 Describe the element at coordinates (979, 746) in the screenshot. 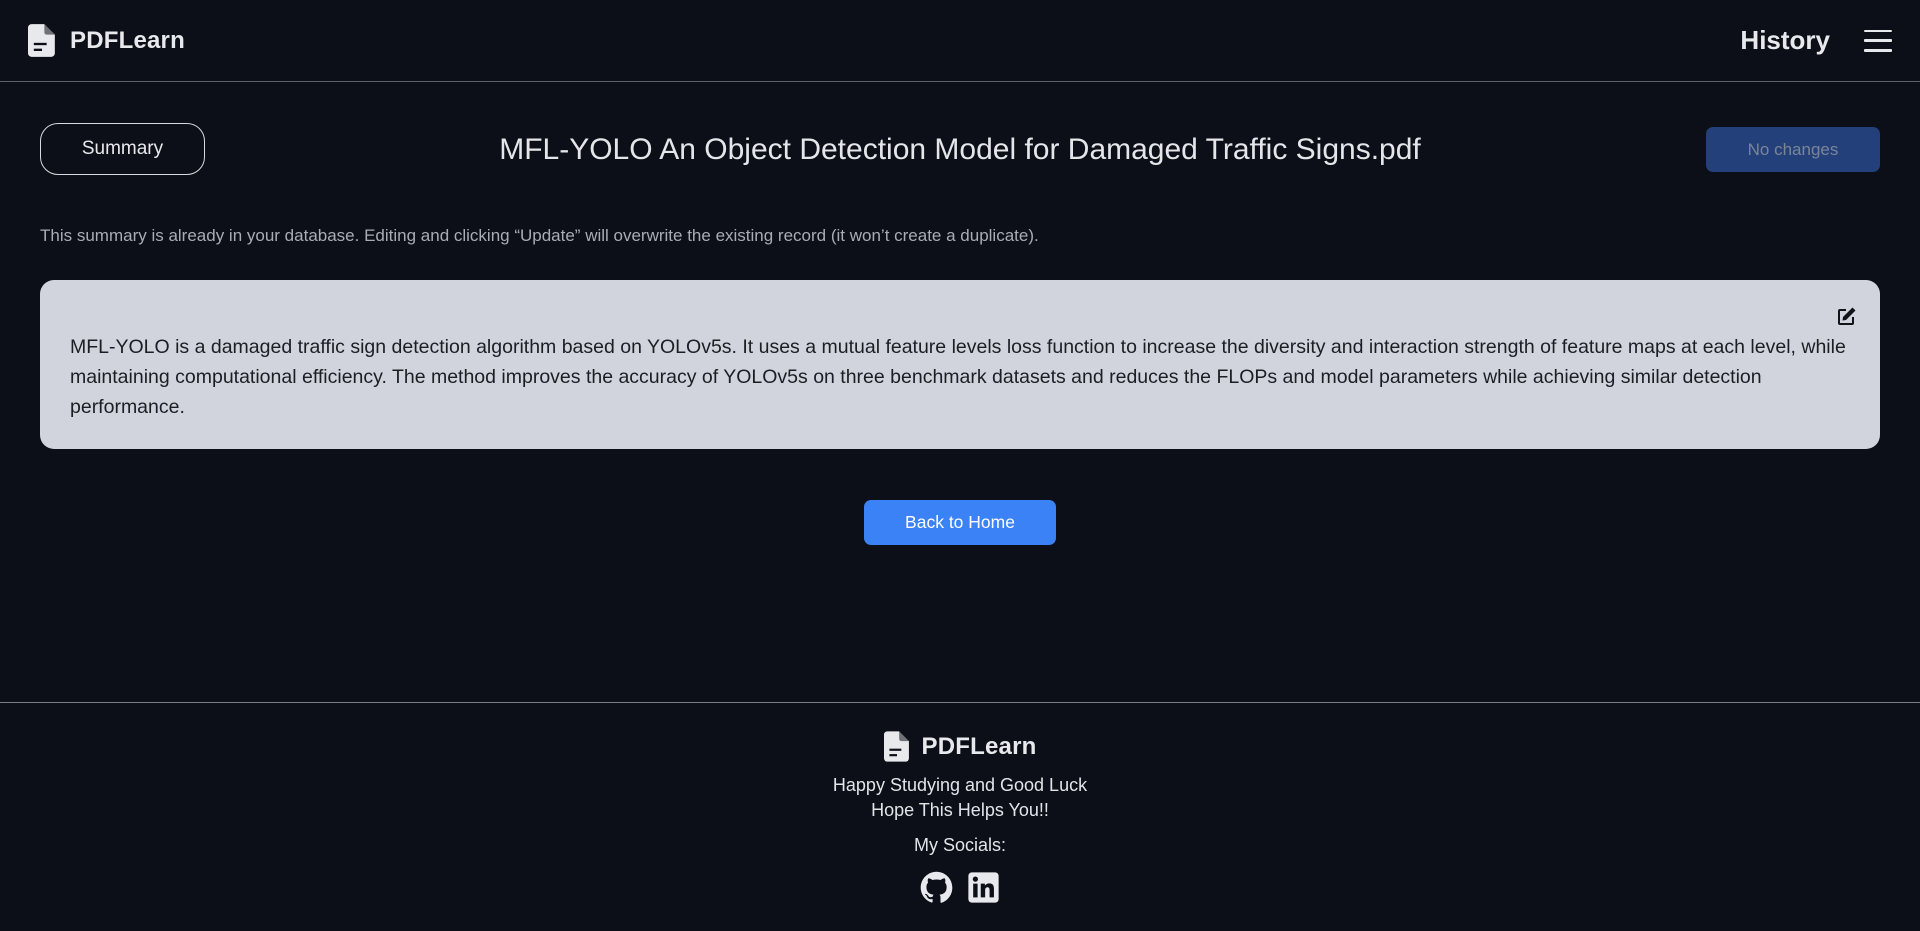

I see `footer-brand-name: PDFLearn` at that location.